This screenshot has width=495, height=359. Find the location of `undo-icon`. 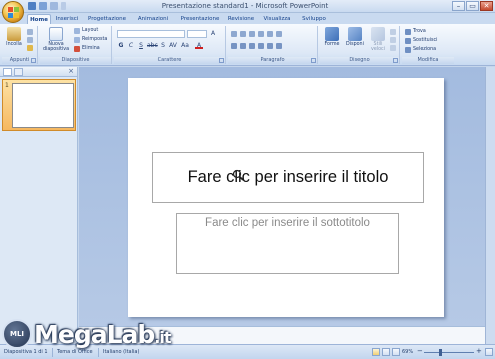

undo-icon is located at coordinates (43, 6).